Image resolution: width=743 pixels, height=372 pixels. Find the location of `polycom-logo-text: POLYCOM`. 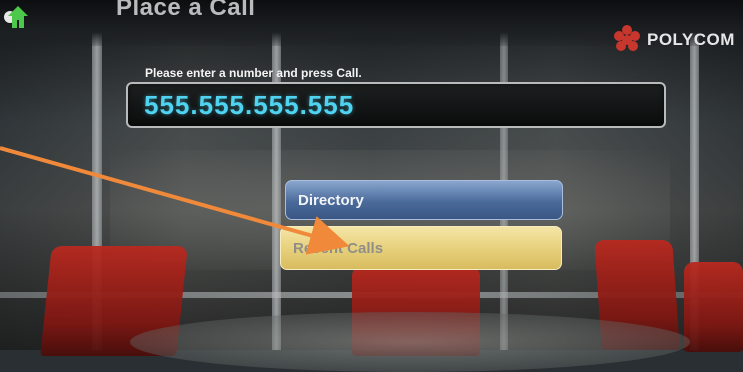

polycom-logo-text: POLYCOM is located at coordinates (691, 39).